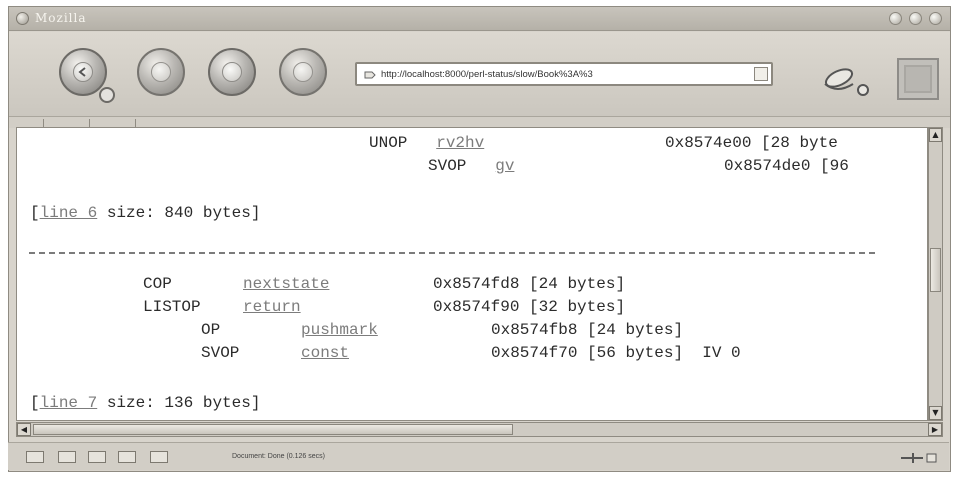 The width and height of the screenshot is (957, 478). What do you see at coordinates (145, 213) in the screenshot?
I see `line-summary: [line 6 size: 840 bytes]` at bounding box center [145, 213].